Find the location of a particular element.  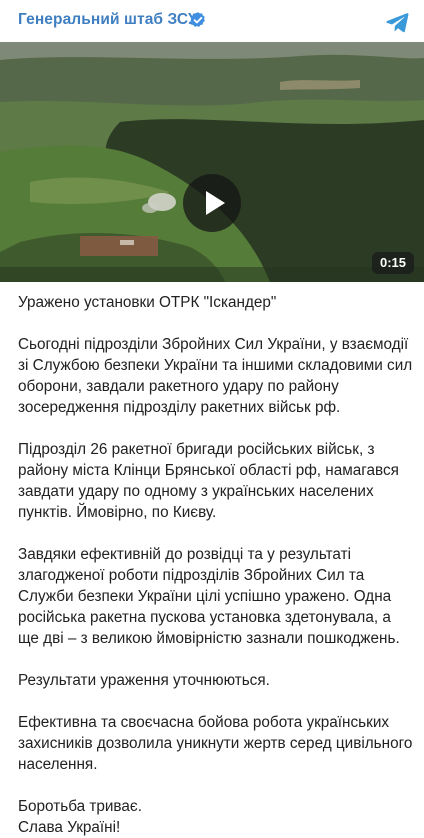

closing-line: Слава Україні! is located at coordinates (69, 827).